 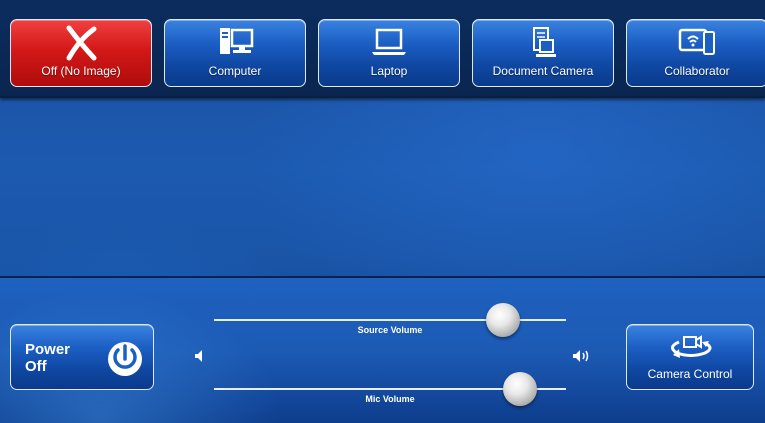 I want to click on camera-control-label: Camera Control, so click(x=690, y=374).